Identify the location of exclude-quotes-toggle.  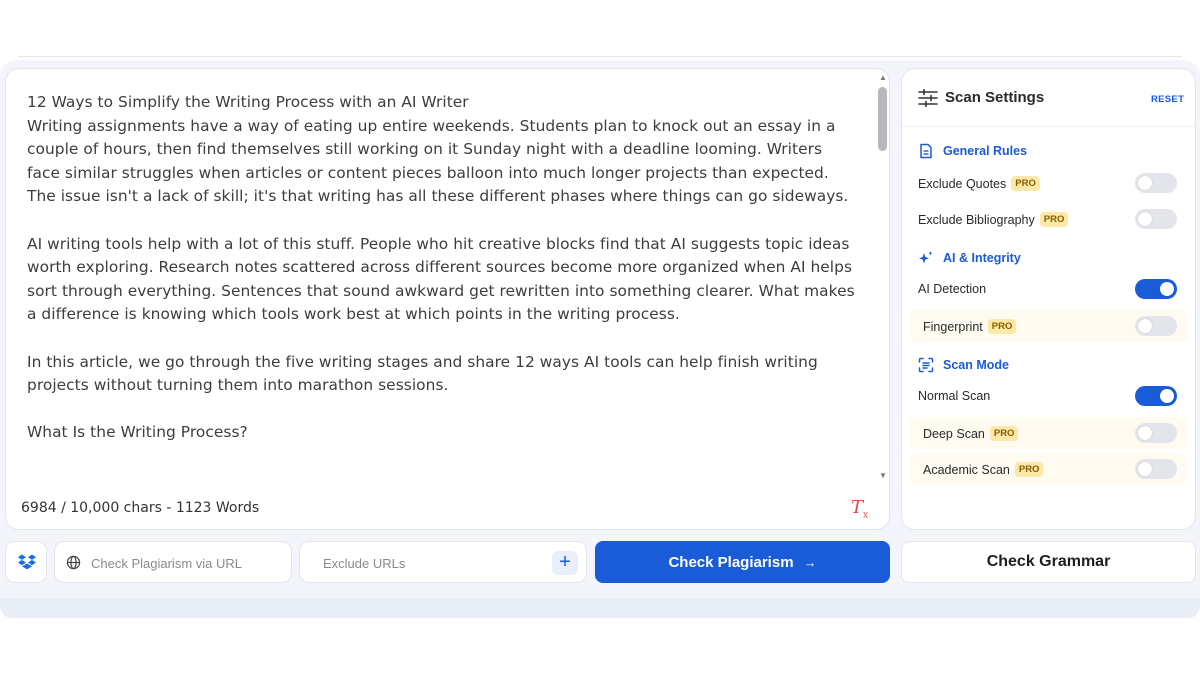
(1156, 183).